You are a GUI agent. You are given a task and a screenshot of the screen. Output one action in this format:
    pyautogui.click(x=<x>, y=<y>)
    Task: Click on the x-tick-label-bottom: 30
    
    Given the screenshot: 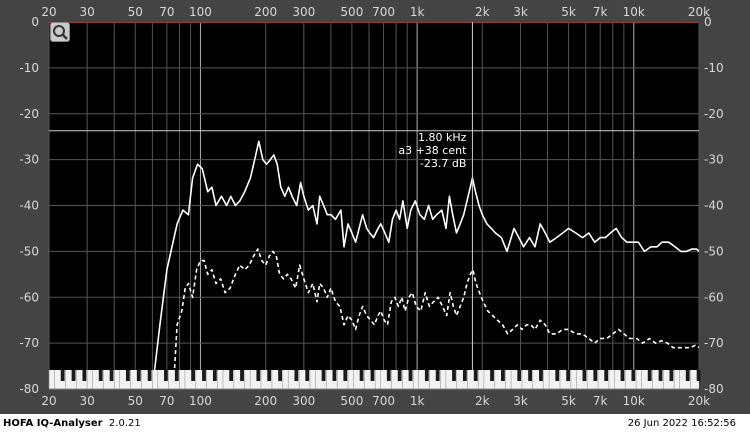 What is the action you would take?
    pyautogui.click(x=87, y=401)
    